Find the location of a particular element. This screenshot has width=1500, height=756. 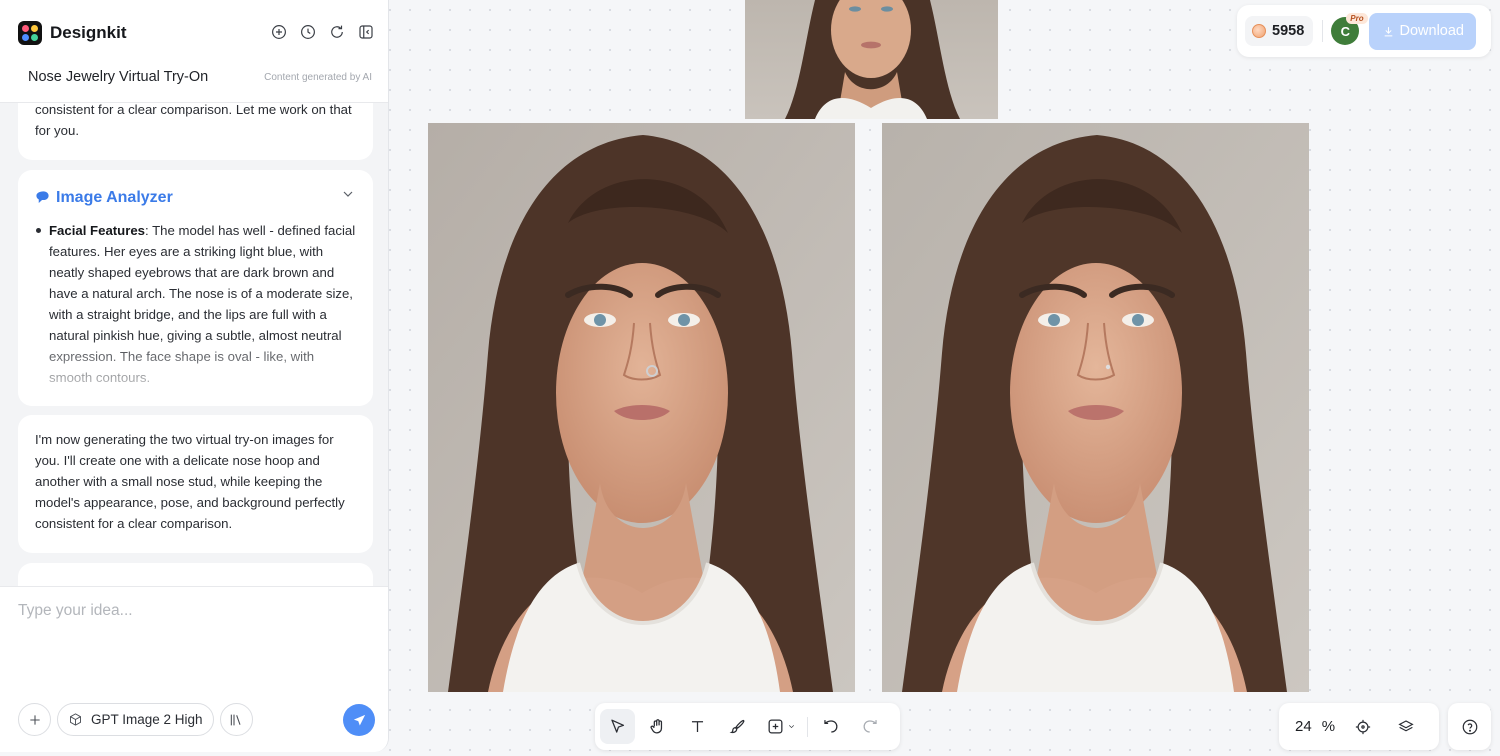

cube-icon is located at coordinates (75, 719).